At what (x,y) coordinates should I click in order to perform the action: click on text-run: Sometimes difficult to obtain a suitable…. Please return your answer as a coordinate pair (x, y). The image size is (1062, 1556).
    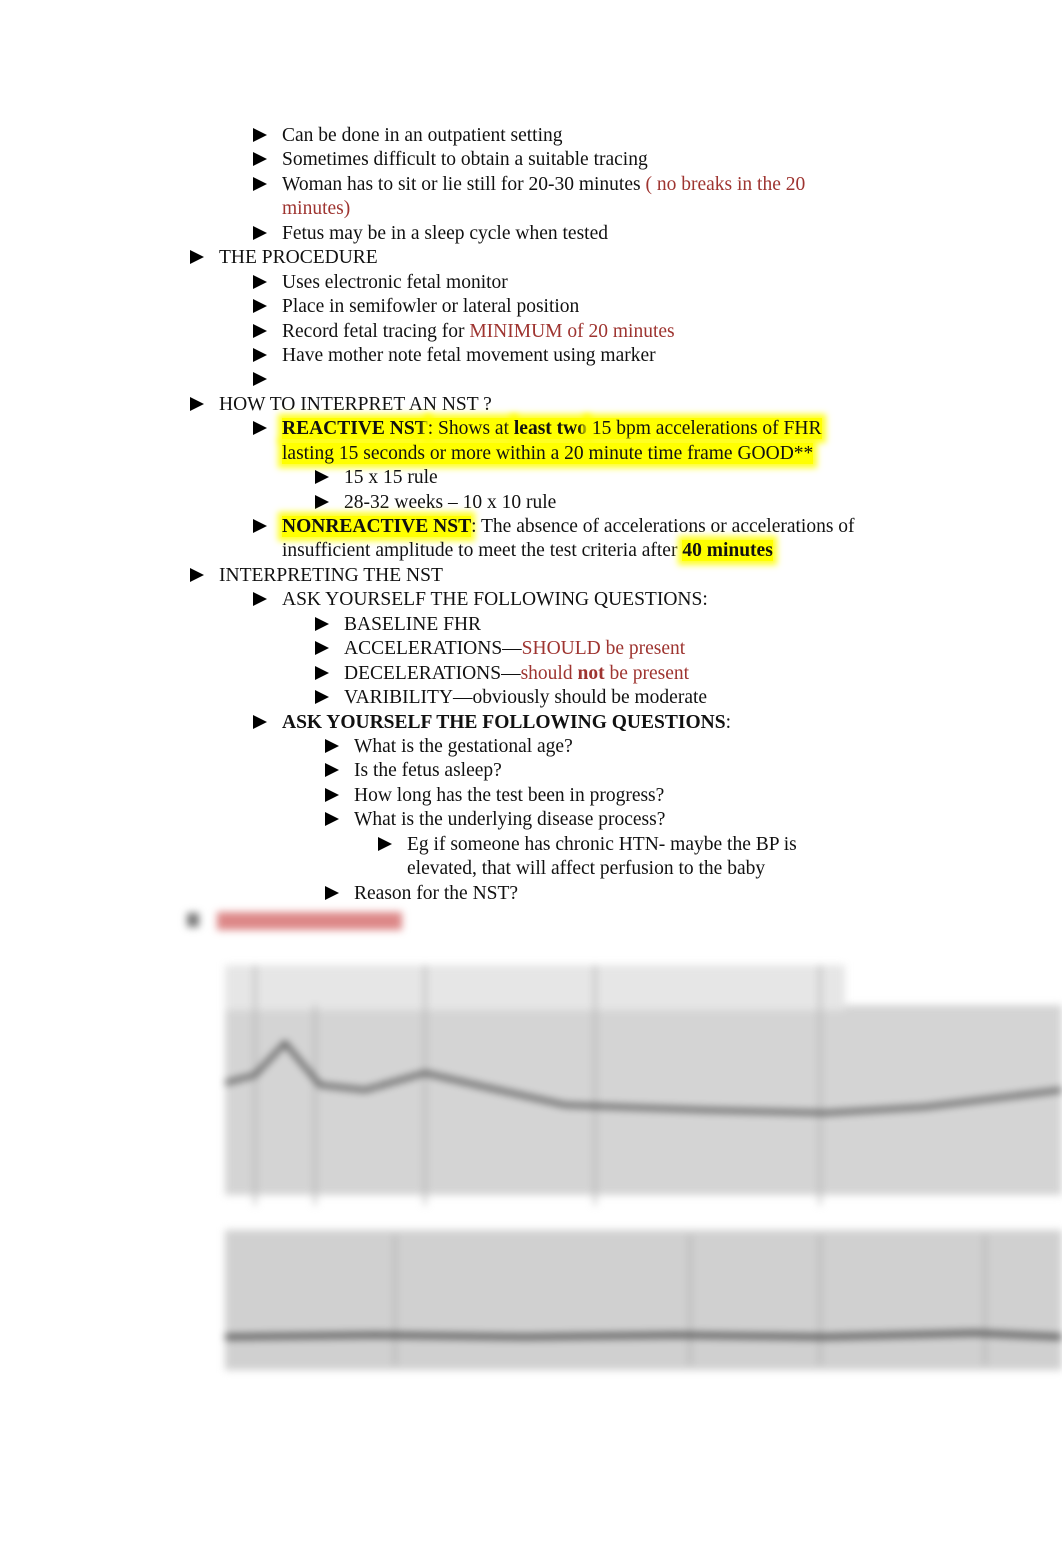
    Looking at the image, I should click on (465, 160).